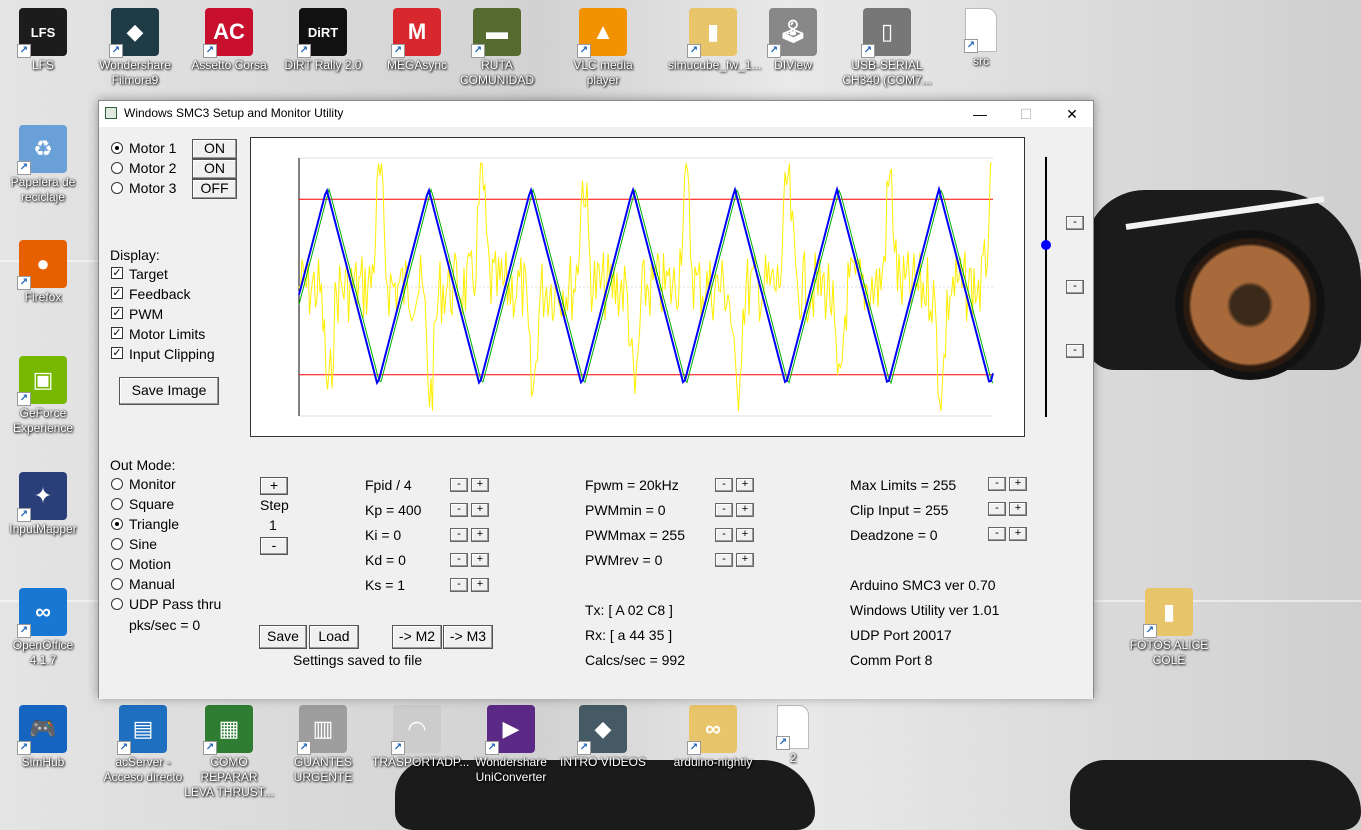 This screenshot has width=1361, height=830. What do you see at coordinates (135, 31) in the screenshot?
I see `icon-glyph: ◆` at bounding box center [135, 31].